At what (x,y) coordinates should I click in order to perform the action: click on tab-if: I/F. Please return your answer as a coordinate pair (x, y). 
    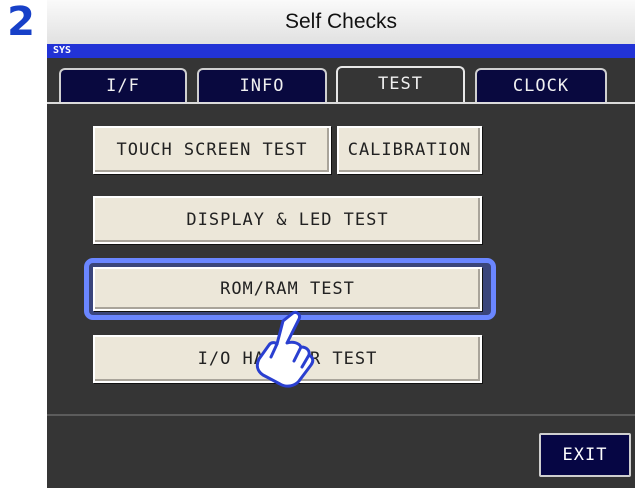
    Looking at the image, I should click on (123, 85).